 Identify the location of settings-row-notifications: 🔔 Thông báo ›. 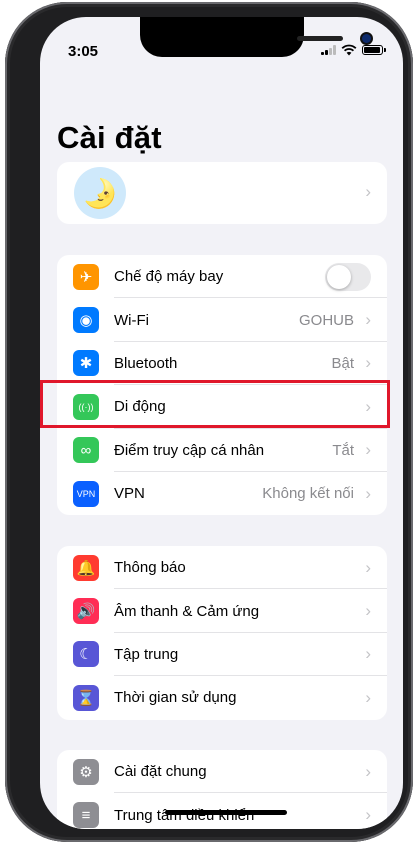
(222, 568).